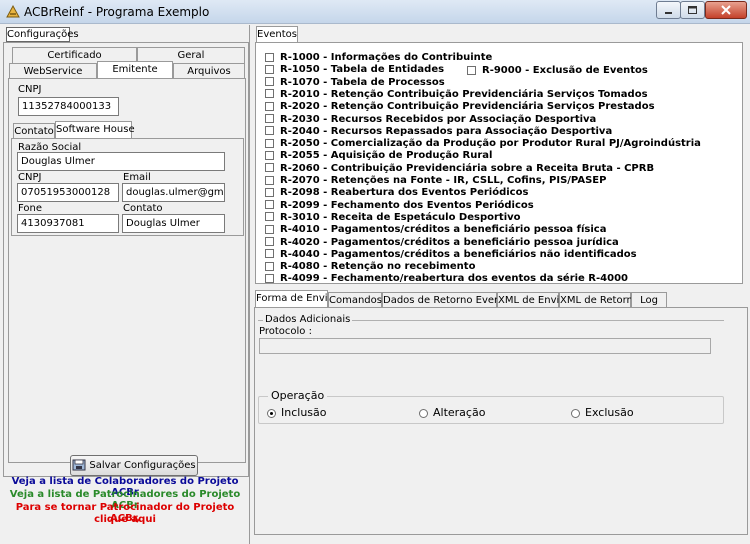 The image size is (750, 544). What do you see at coordinates (599, 300) in the screenshot?
I see `tab-xml-retorno: XML de Retorno` at bounding box center [599, 300].